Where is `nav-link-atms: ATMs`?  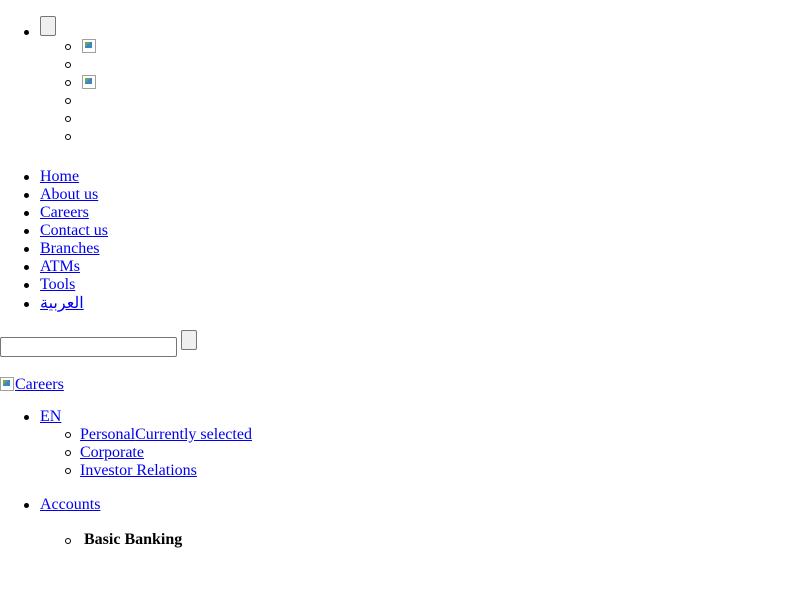
nav-link-atms: ATMs is located at coordinates (60, 266).